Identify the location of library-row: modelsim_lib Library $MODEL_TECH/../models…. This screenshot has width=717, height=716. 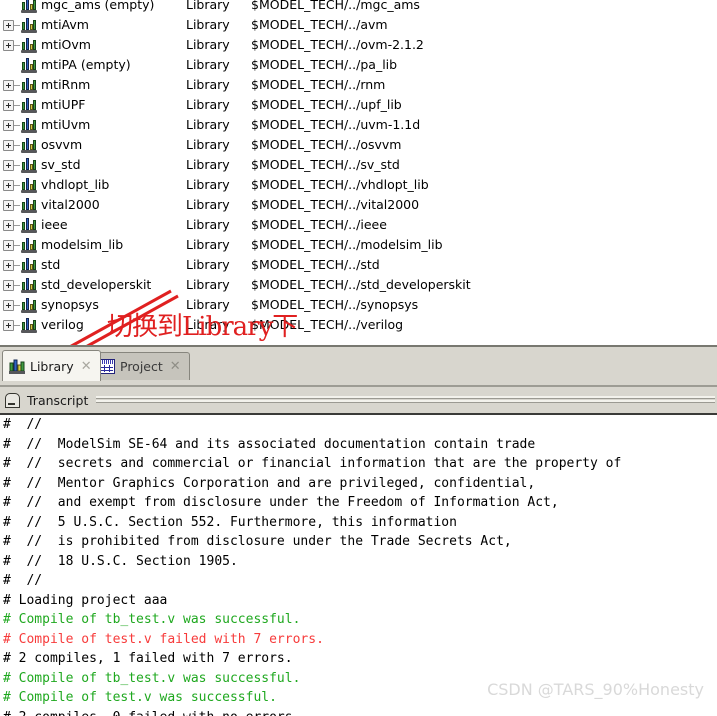
(358, 245).